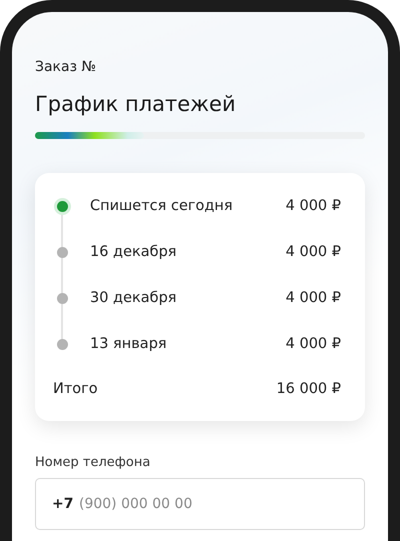 This screenshot has height=541, width=400. I want to click on payment-date: 16 декабря, so click(134, 252).